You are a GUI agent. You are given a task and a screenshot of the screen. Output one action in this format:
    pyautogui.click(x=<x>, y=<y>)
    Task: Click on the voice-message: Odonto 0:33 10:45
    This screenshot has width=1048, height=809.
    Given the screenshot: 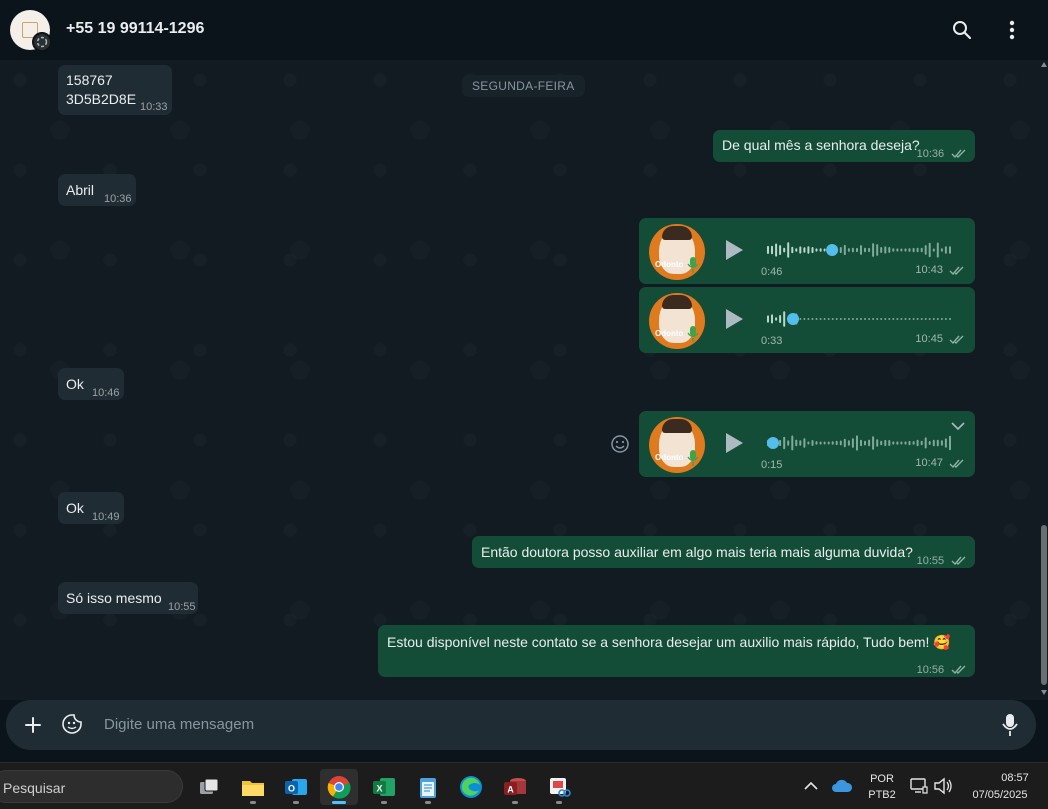 What is the action you would take?
    pyautogui.click(x=807, y=320)
    